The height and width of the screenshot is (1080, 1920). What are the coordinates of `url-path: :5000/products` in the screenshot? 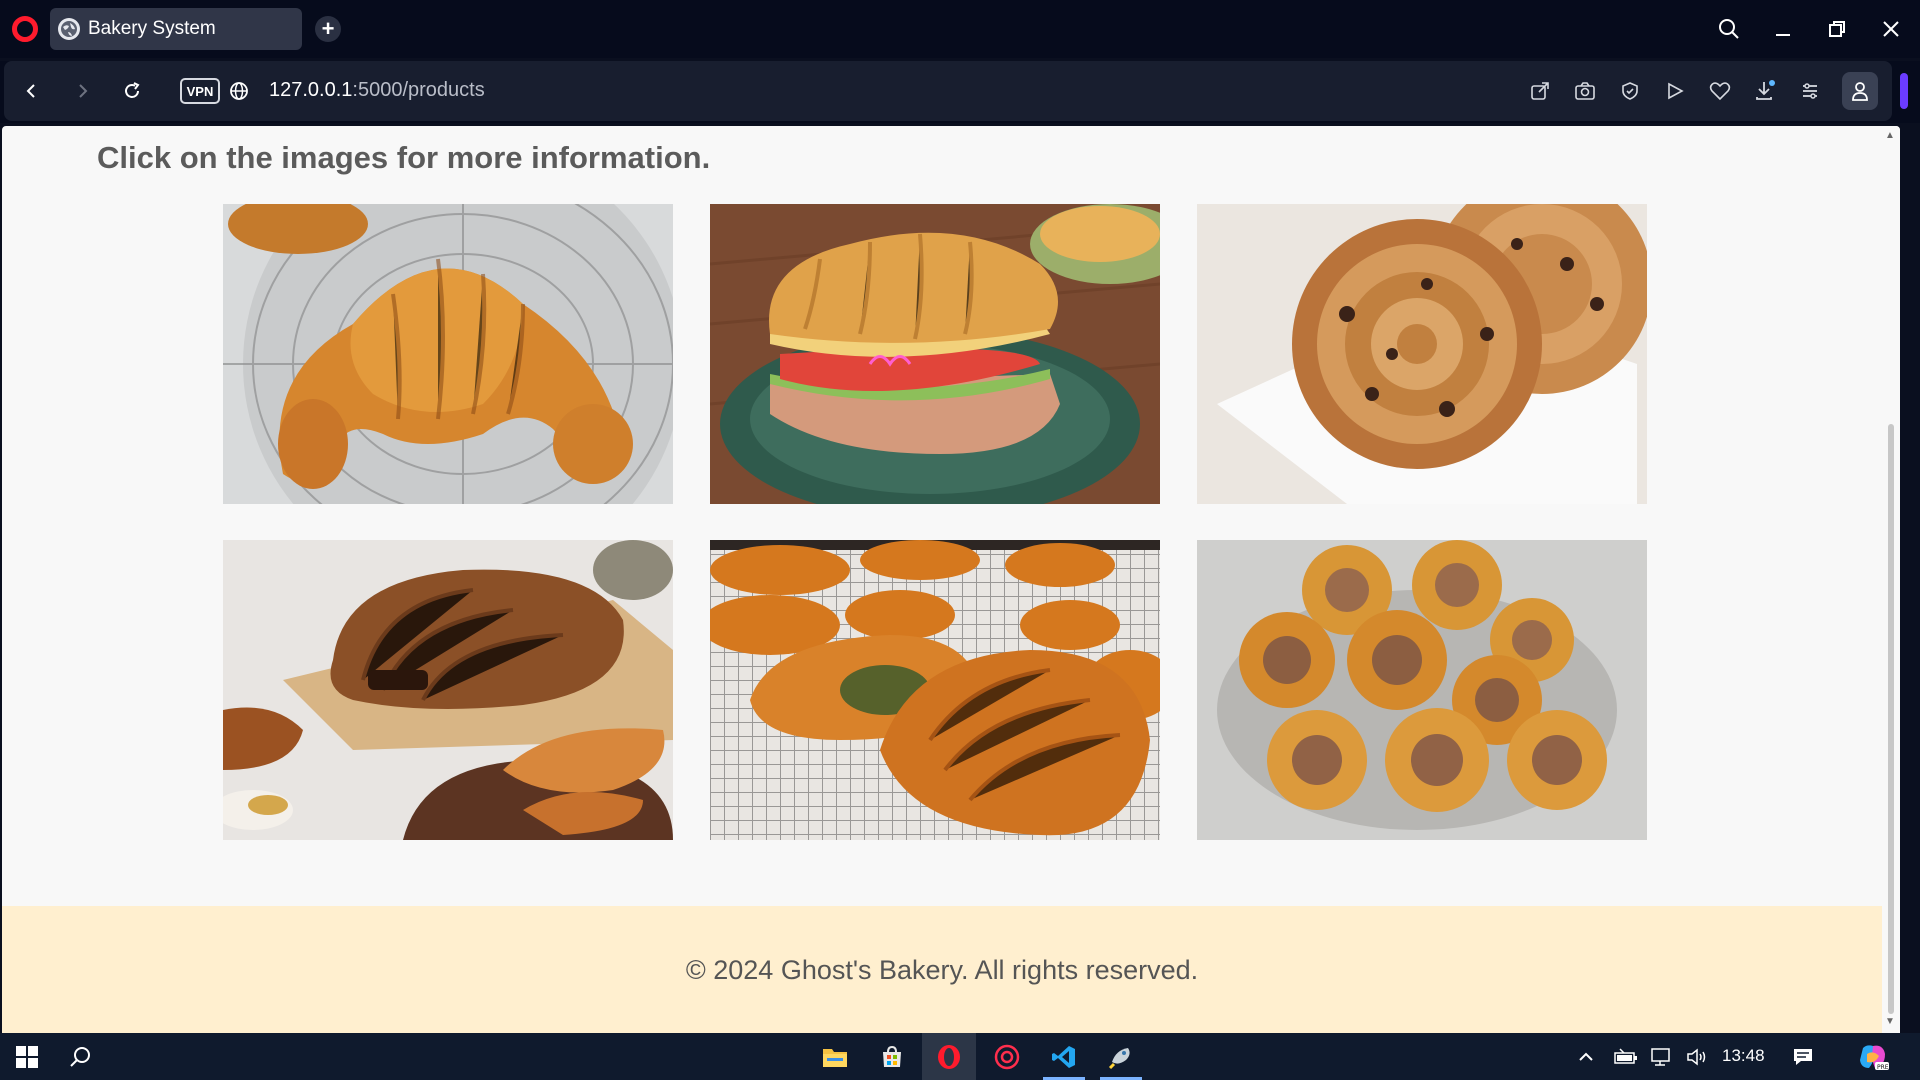 It's located at (418, 90).